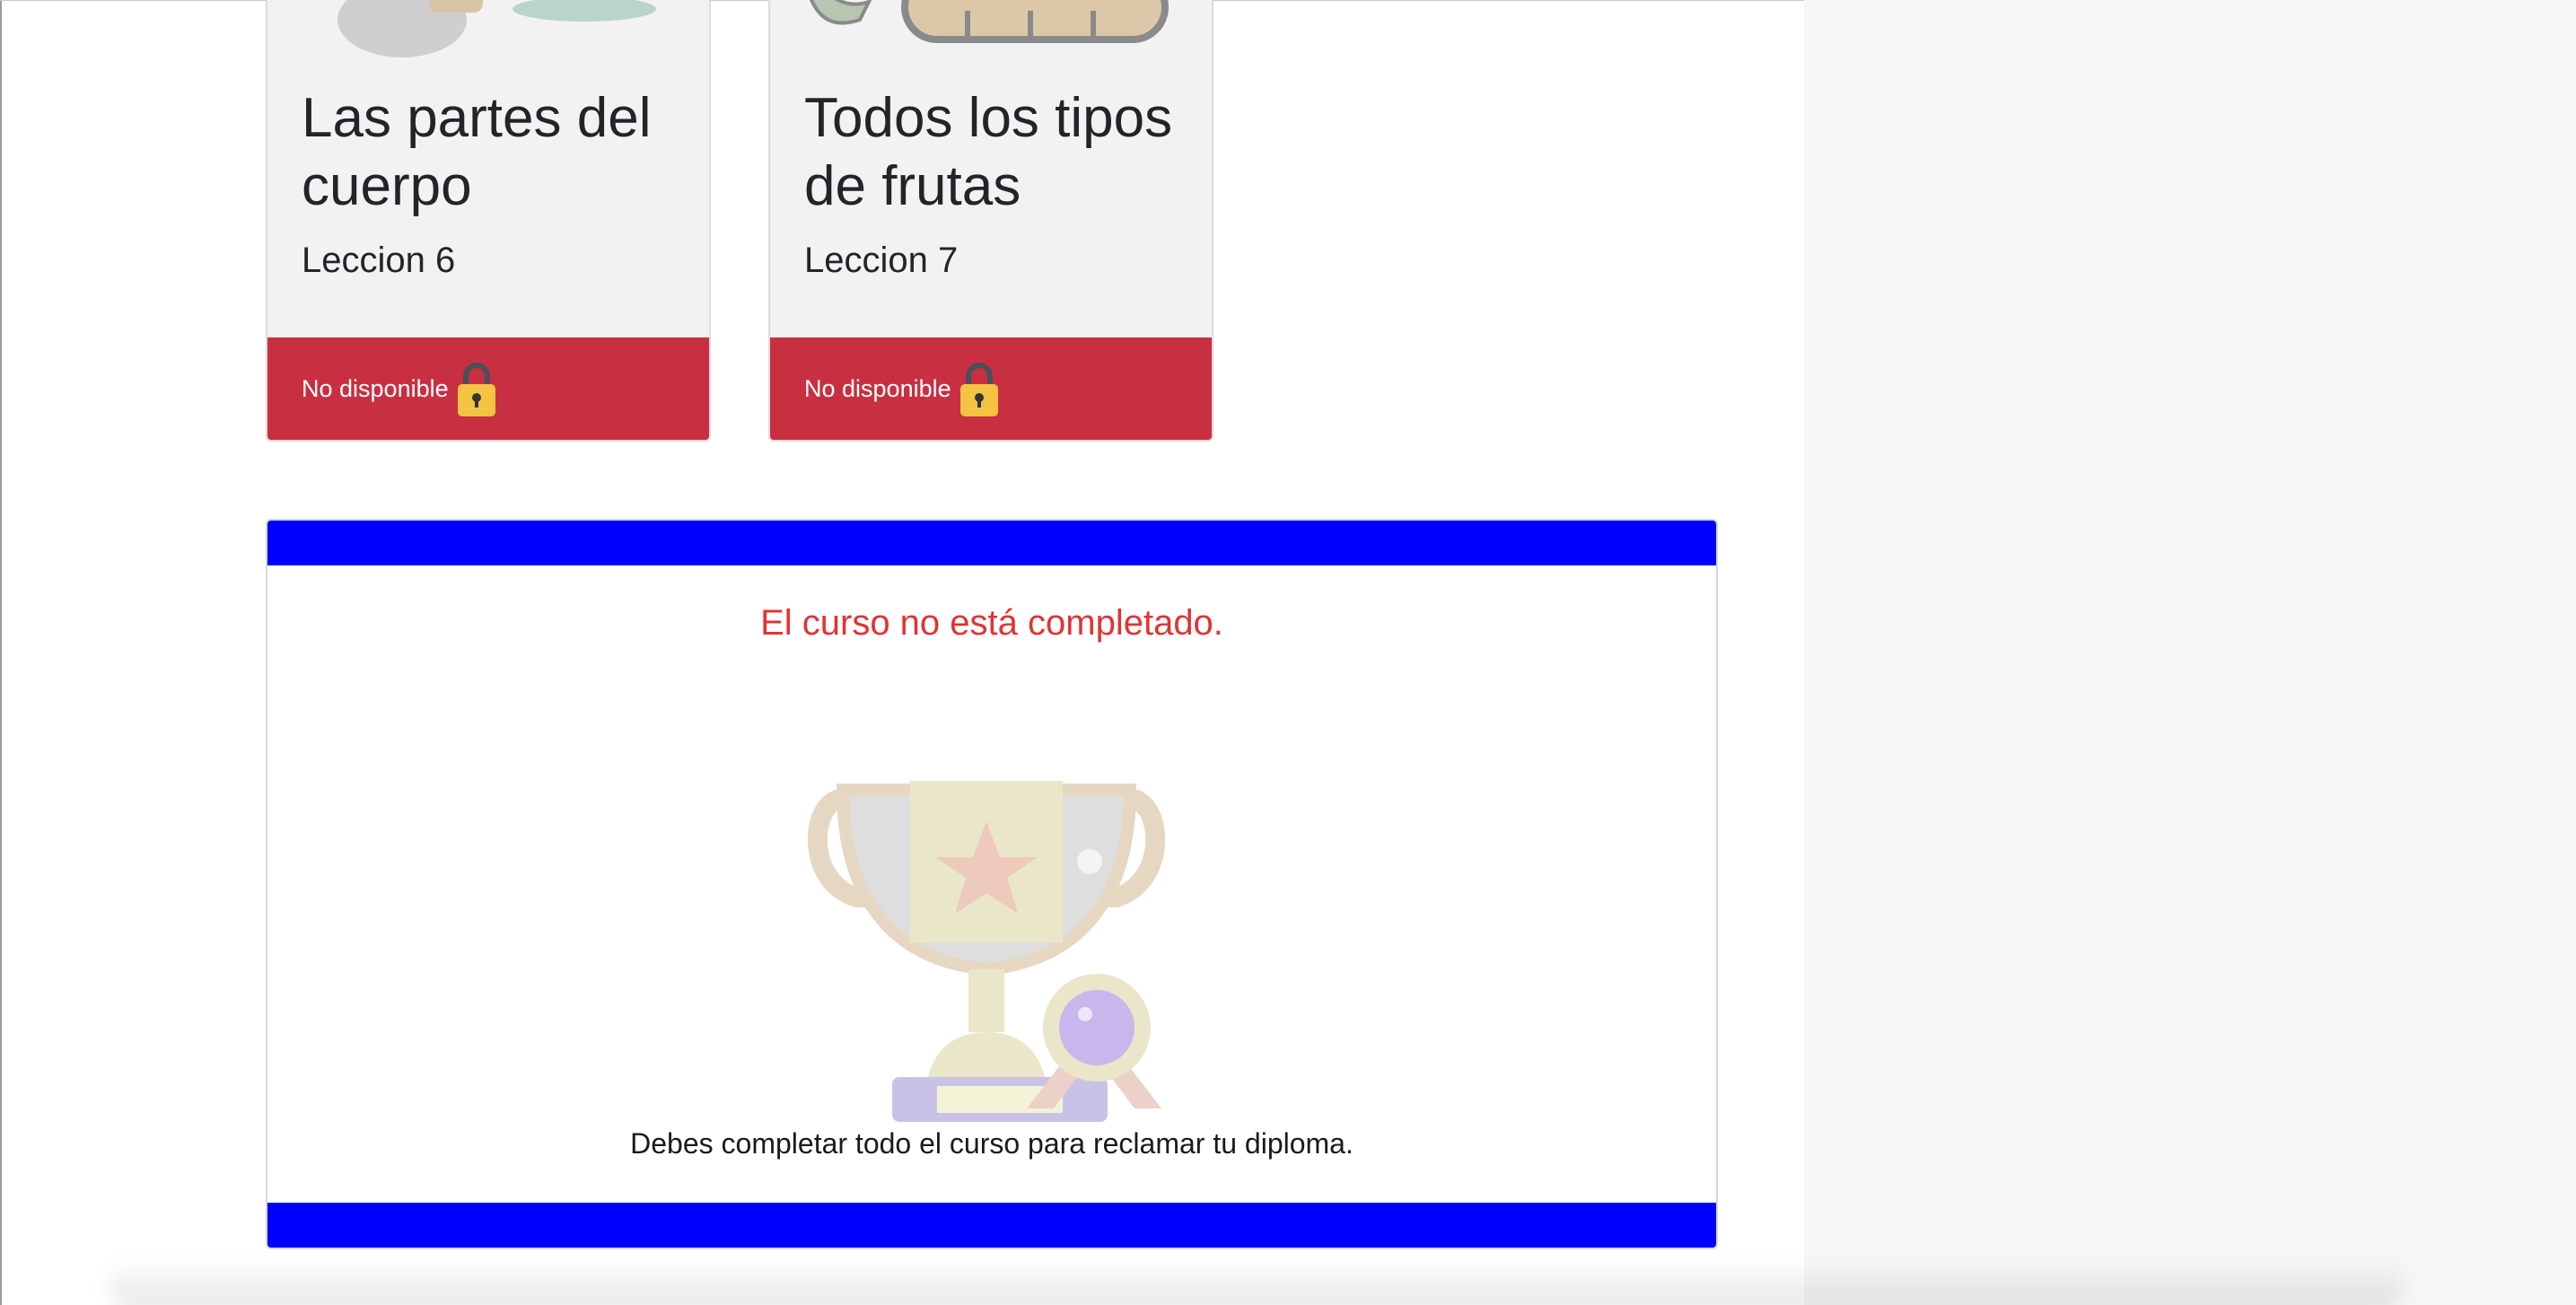  Describe the element at coordinates (991, 37) in the screenshot. I see `carrot-illustration` at that location.